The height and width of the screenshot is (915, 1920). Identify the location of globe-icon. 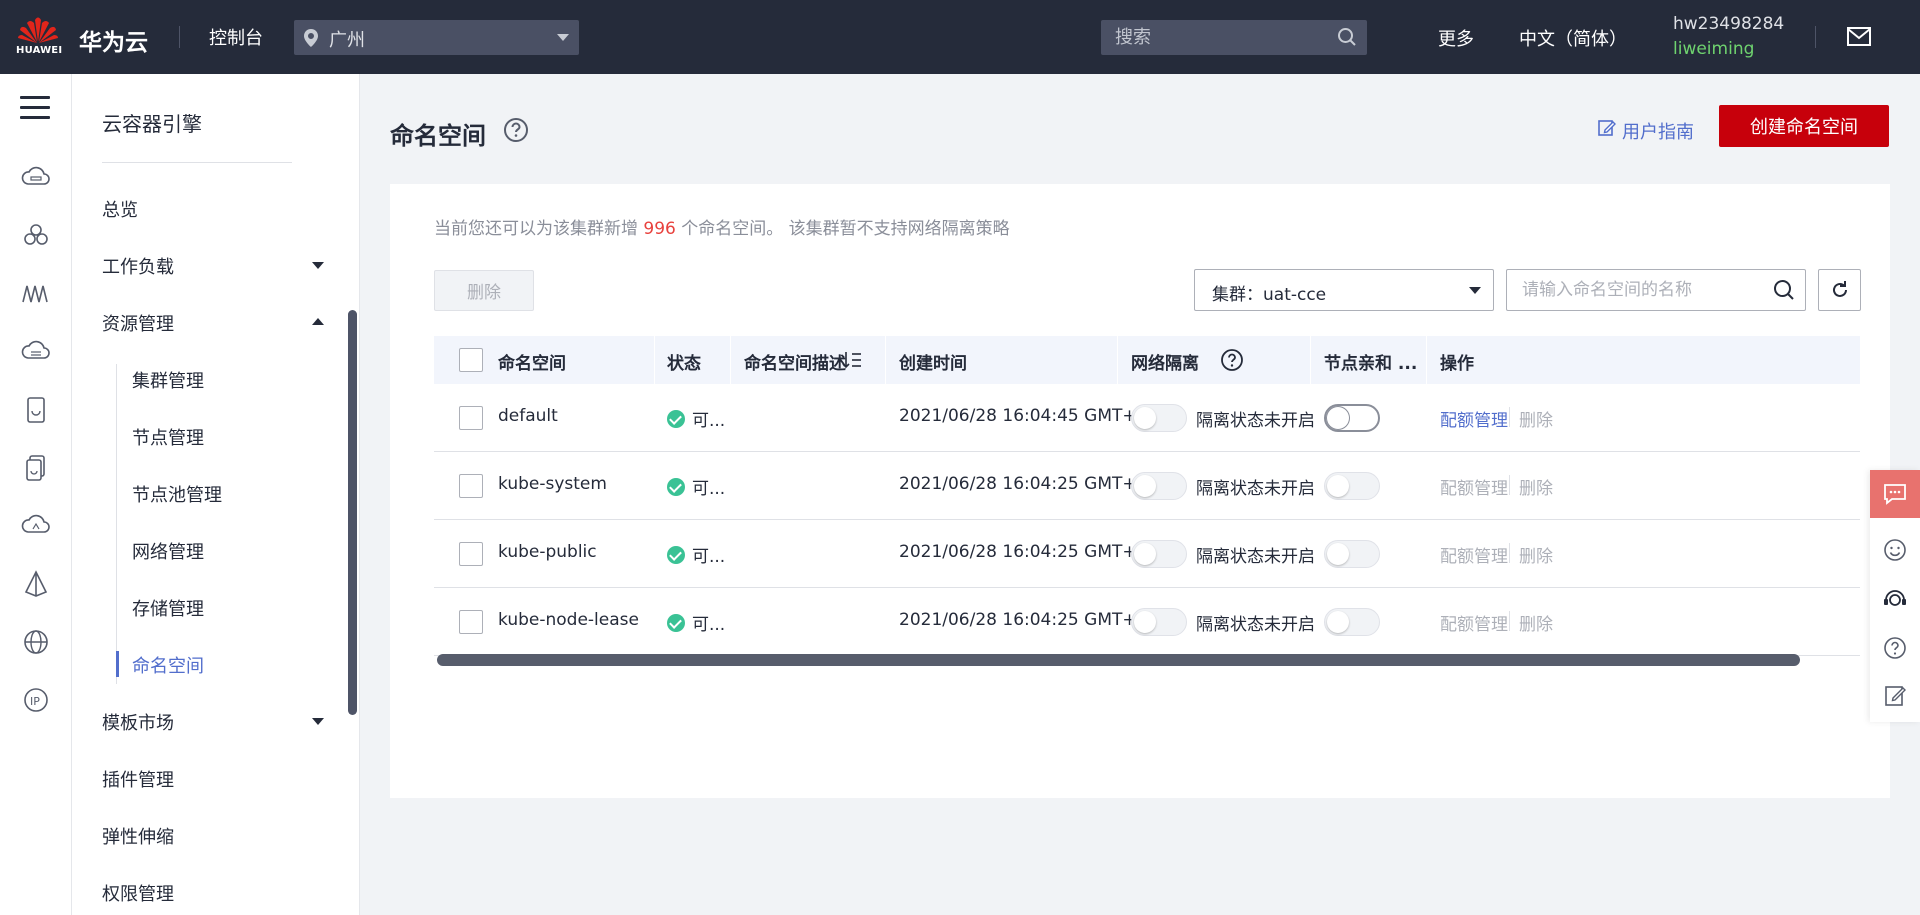
(36, 642).